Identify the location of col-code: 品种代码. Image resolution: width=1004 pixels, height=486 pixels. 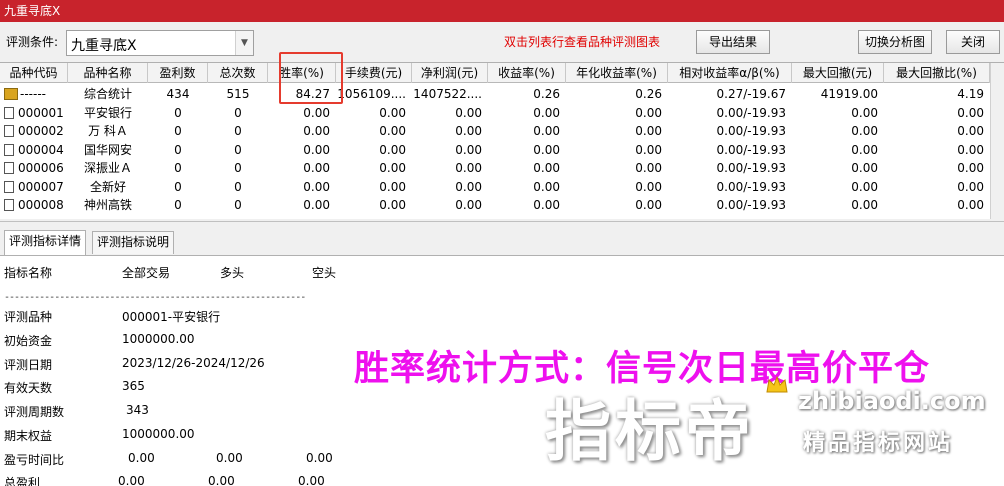
(34, 73).